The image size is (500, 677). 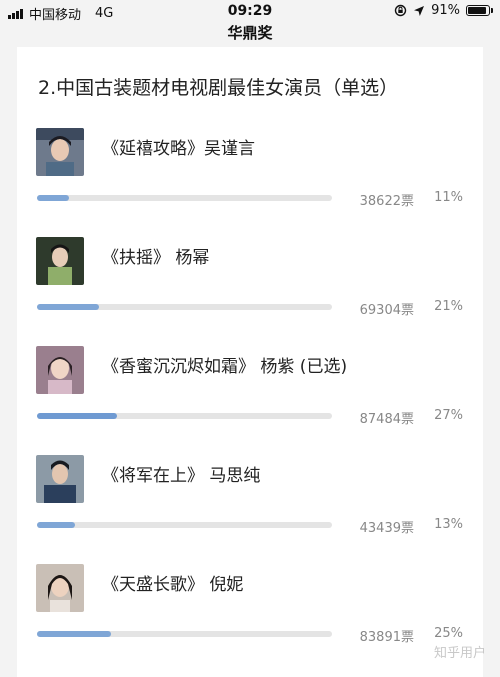 What do you see at coordinates (386, 310) in the screenshot?
I see `vote-count: 69304票` at bounding box center [386, 310].